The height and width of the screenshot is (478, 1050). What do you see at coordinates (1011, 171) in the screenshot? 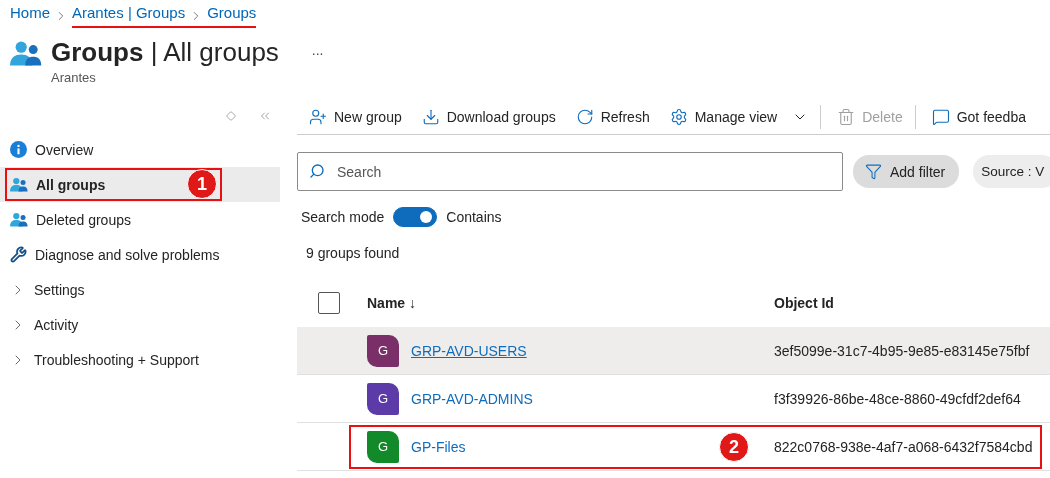
I see `filter-pill: Source : V` at bounding box center [1011, 171].